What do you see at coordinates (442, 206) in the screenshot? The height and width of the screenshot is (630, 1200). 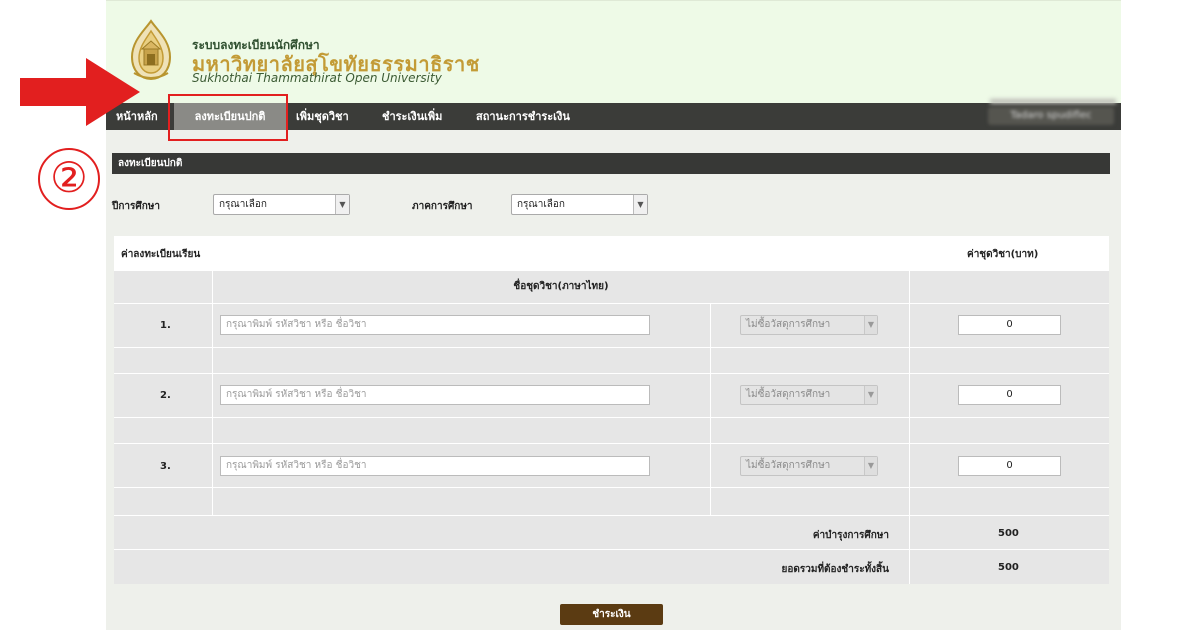 I see `semester-label: ภาคการศึกษา` at bounding box center [442, 206].